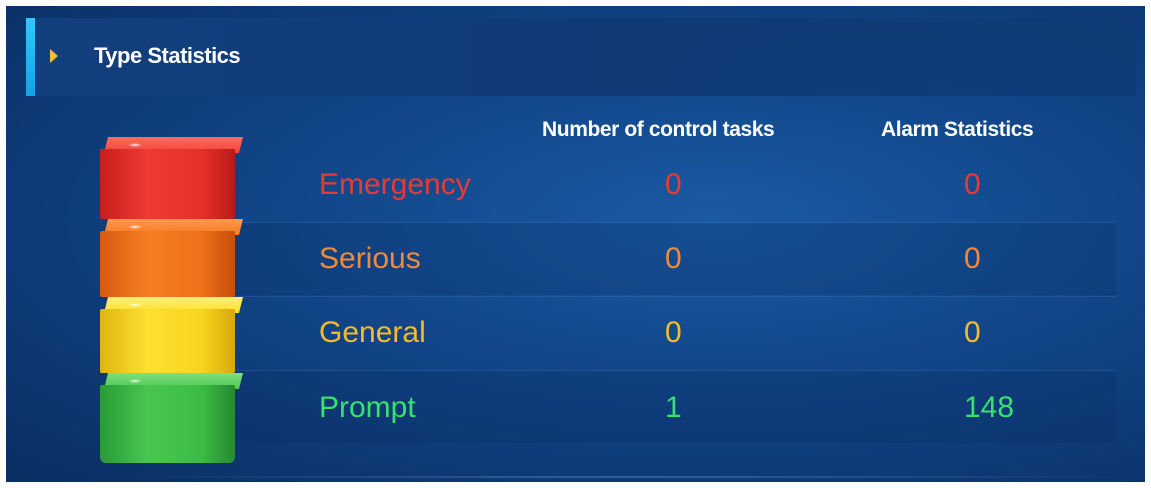 The height and width of the screenshot is (488, 1151). What do you see at coordinates (171, 418) in the screenshot?
I see `prompt-level-block-icon` at bounding box center [171, 418].